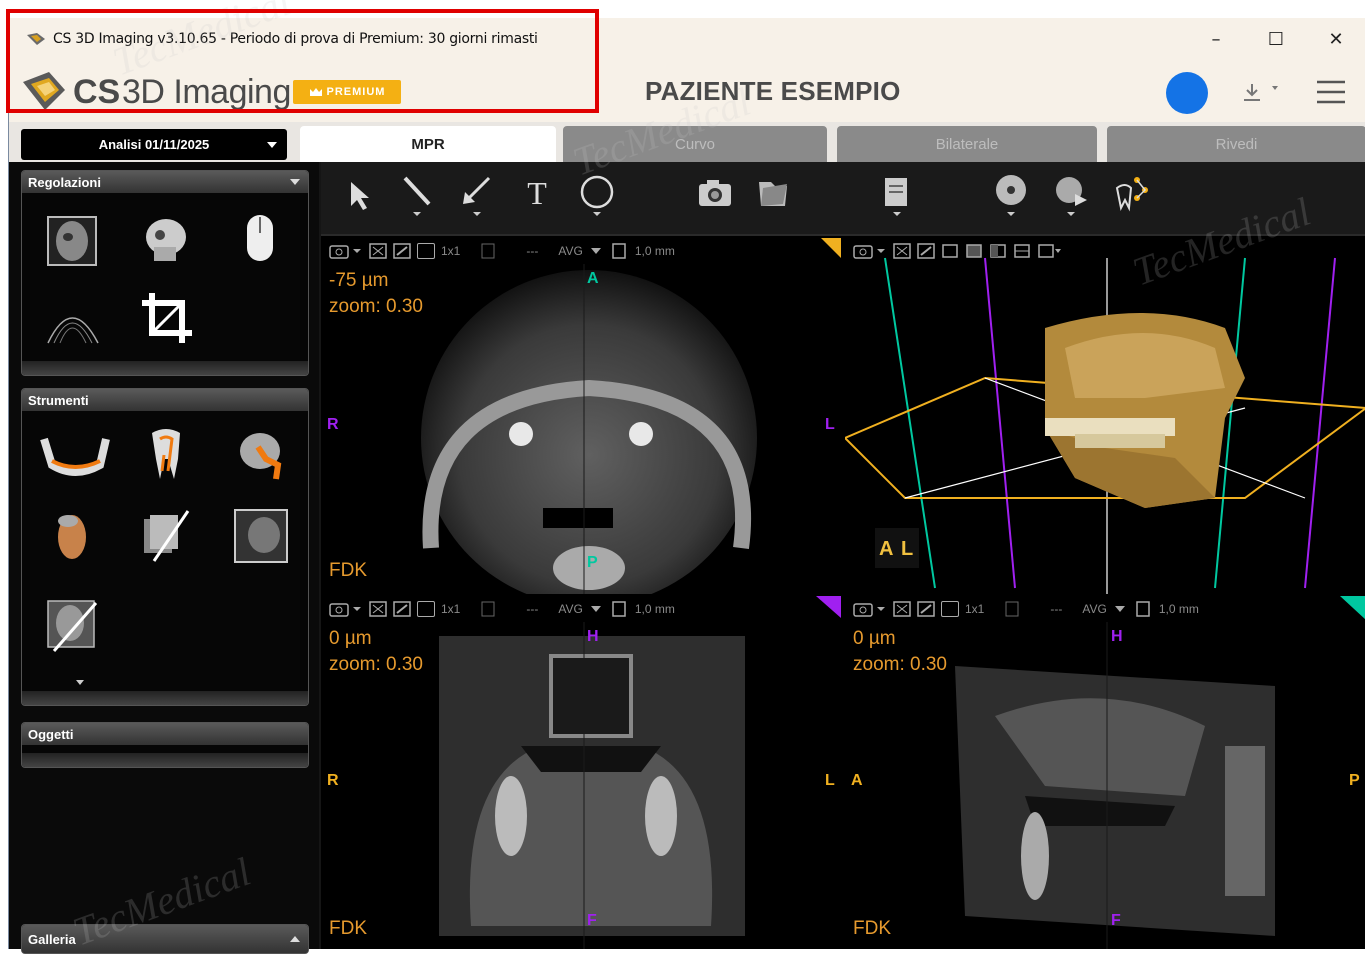  Describe the element at coordinates (417, 195) in the screenshot. I see `line-measure-icon` at that location.